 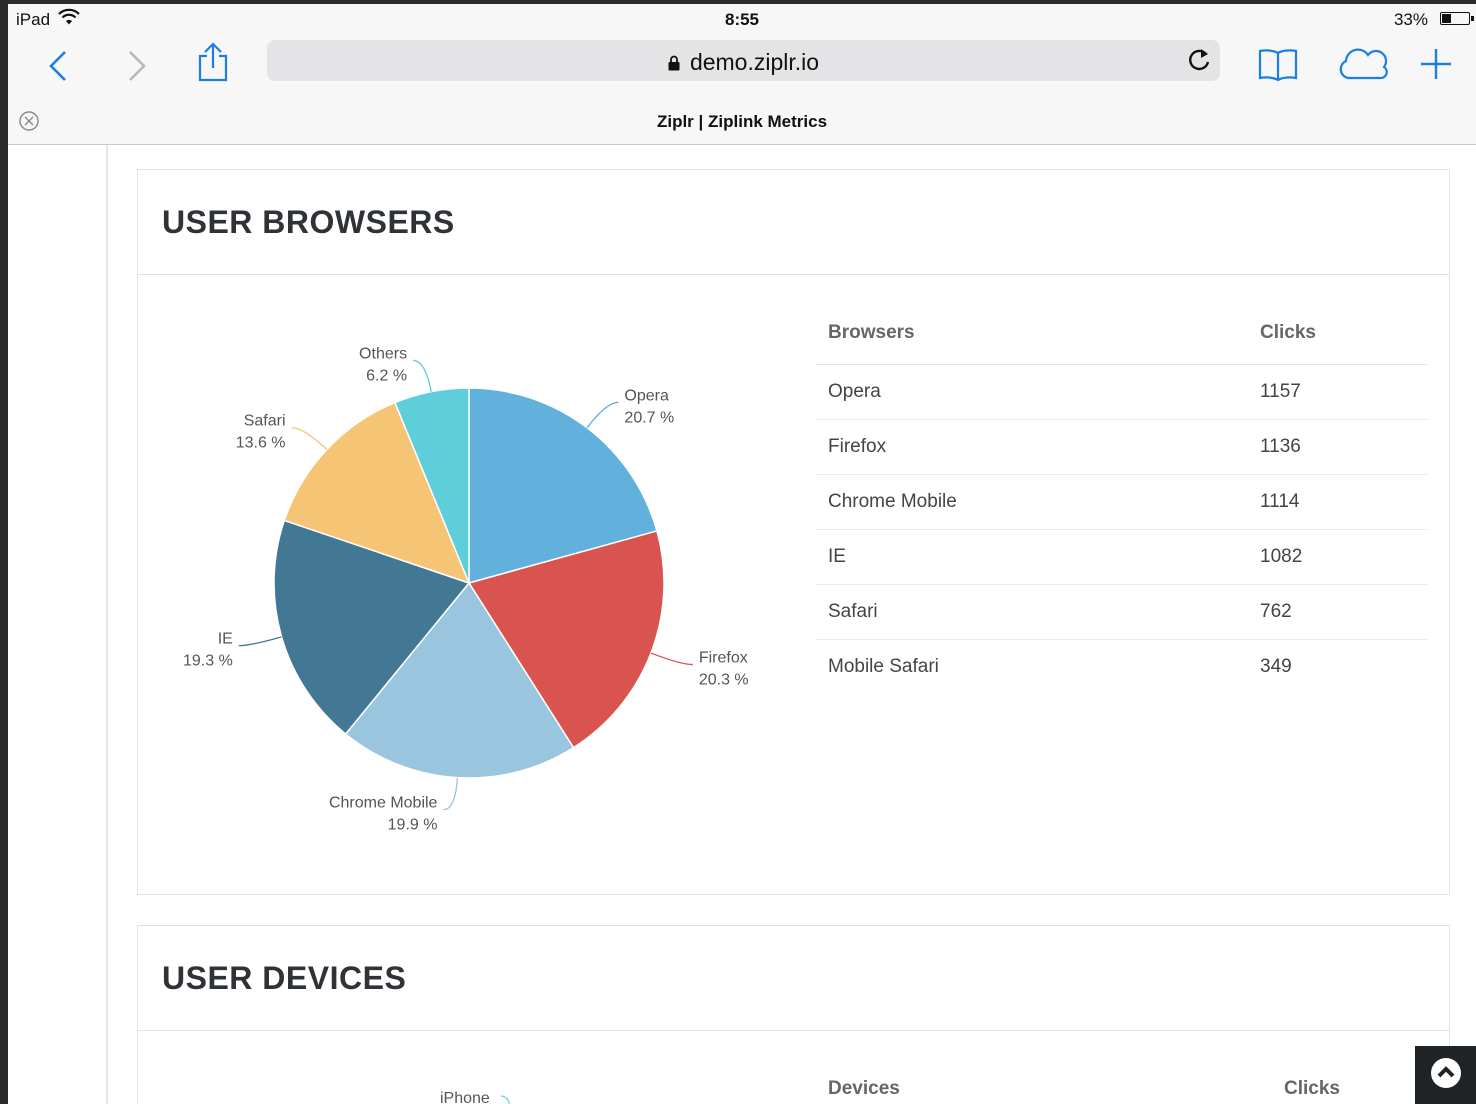 I want to click on table-row: Opera 1157, so click(x=1122, y=392).